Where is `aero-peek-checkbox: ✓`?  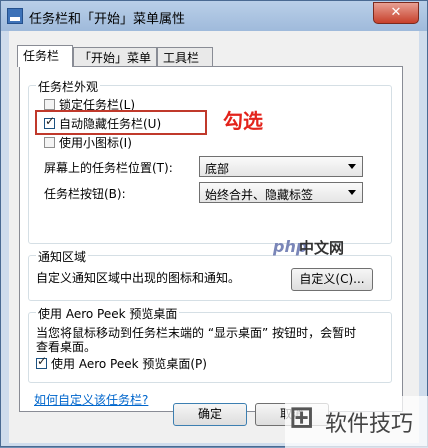
aero-peek-checkbox: ✓ is located at coordinates (42, 361).